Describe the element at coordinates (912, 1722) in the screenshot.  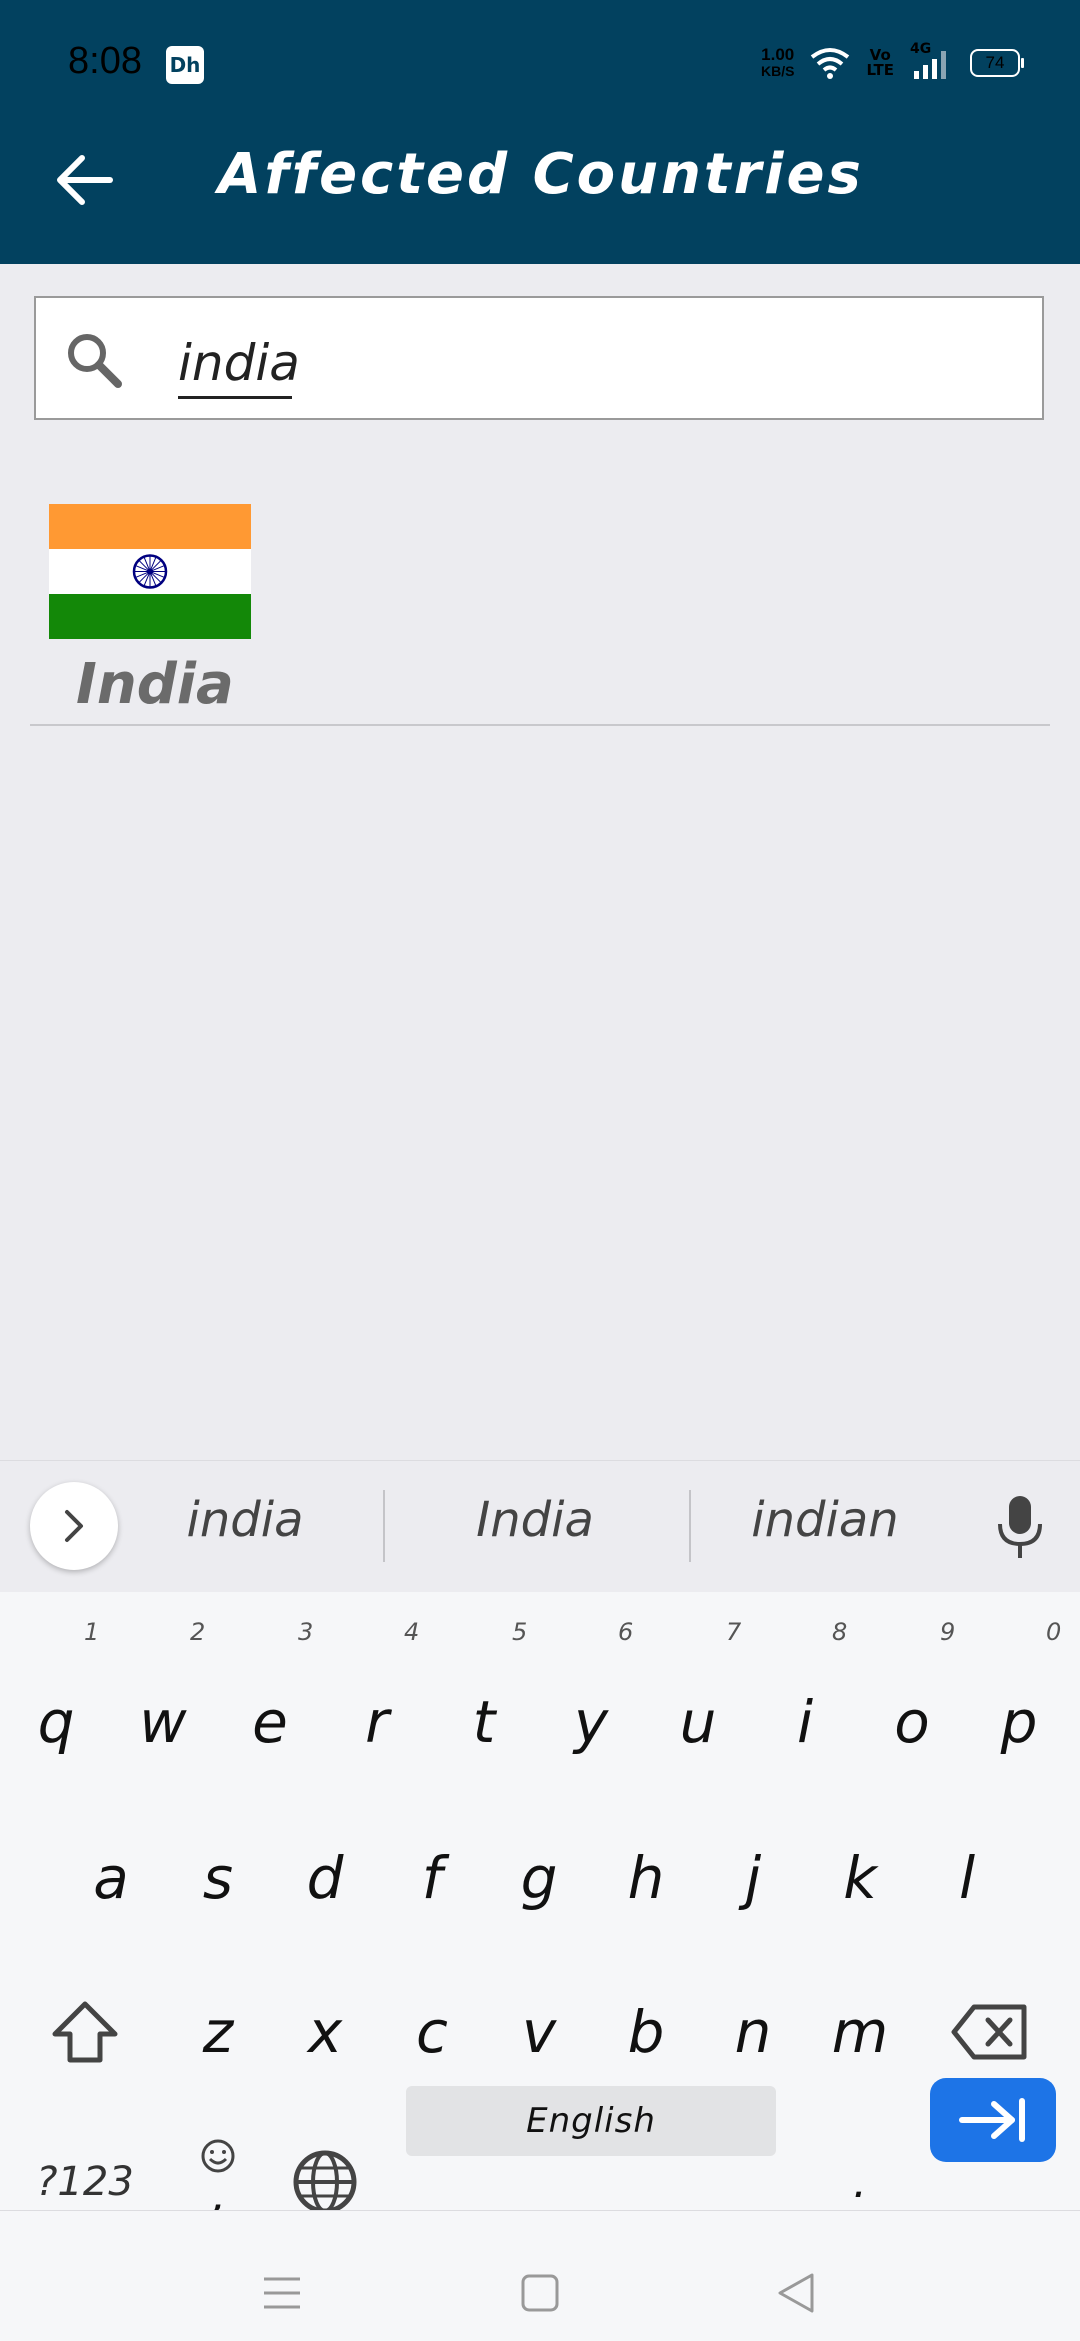
I see `key-o: o` at that location.